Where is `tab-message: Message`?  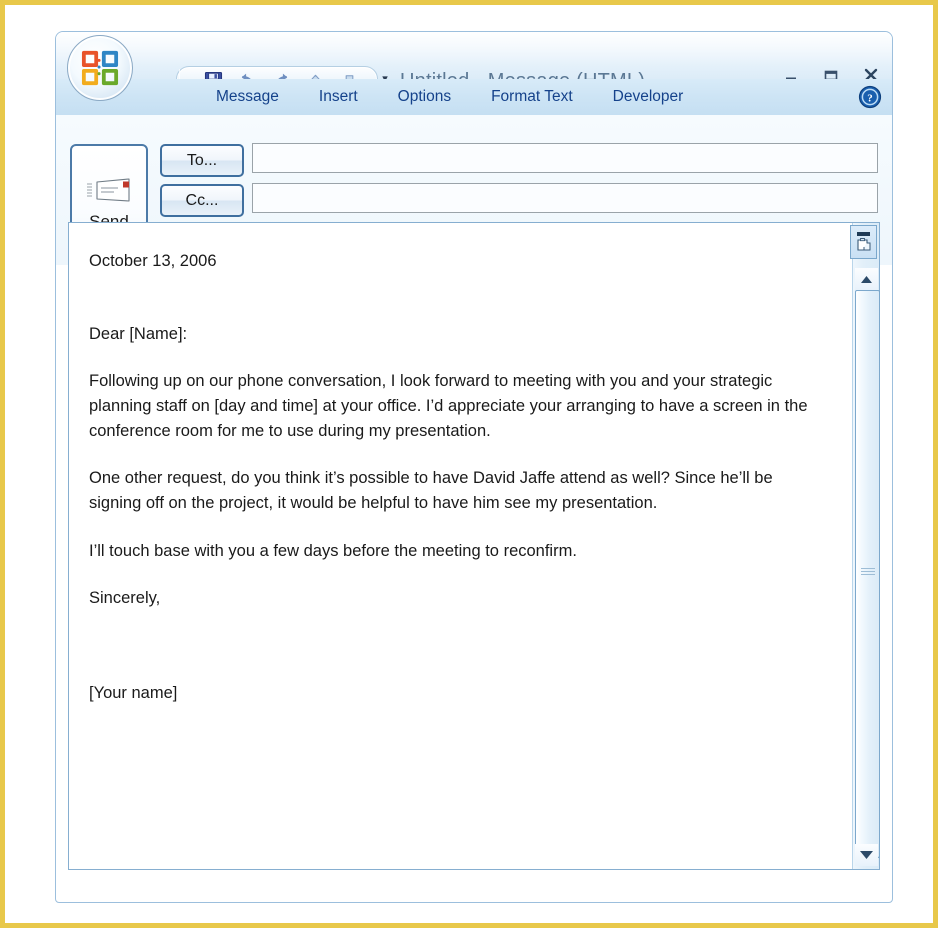 tab-message: Message is located at coordinates (247, 97).